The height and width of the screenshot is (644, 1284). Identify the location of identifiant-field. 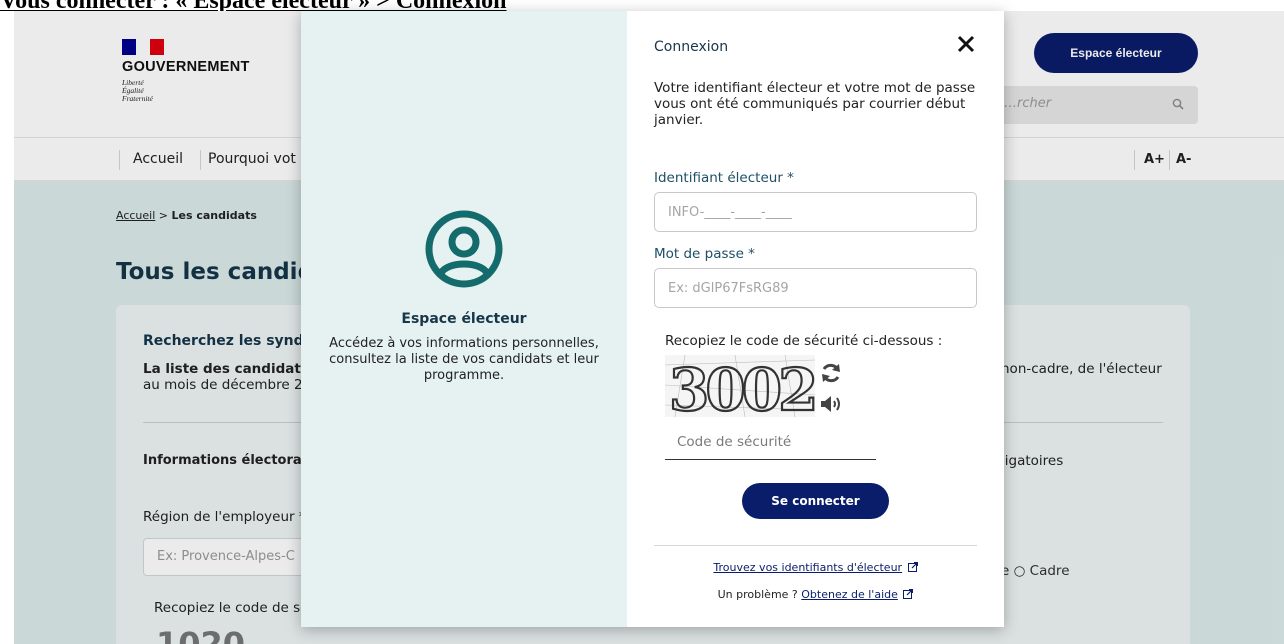
(815, 212).